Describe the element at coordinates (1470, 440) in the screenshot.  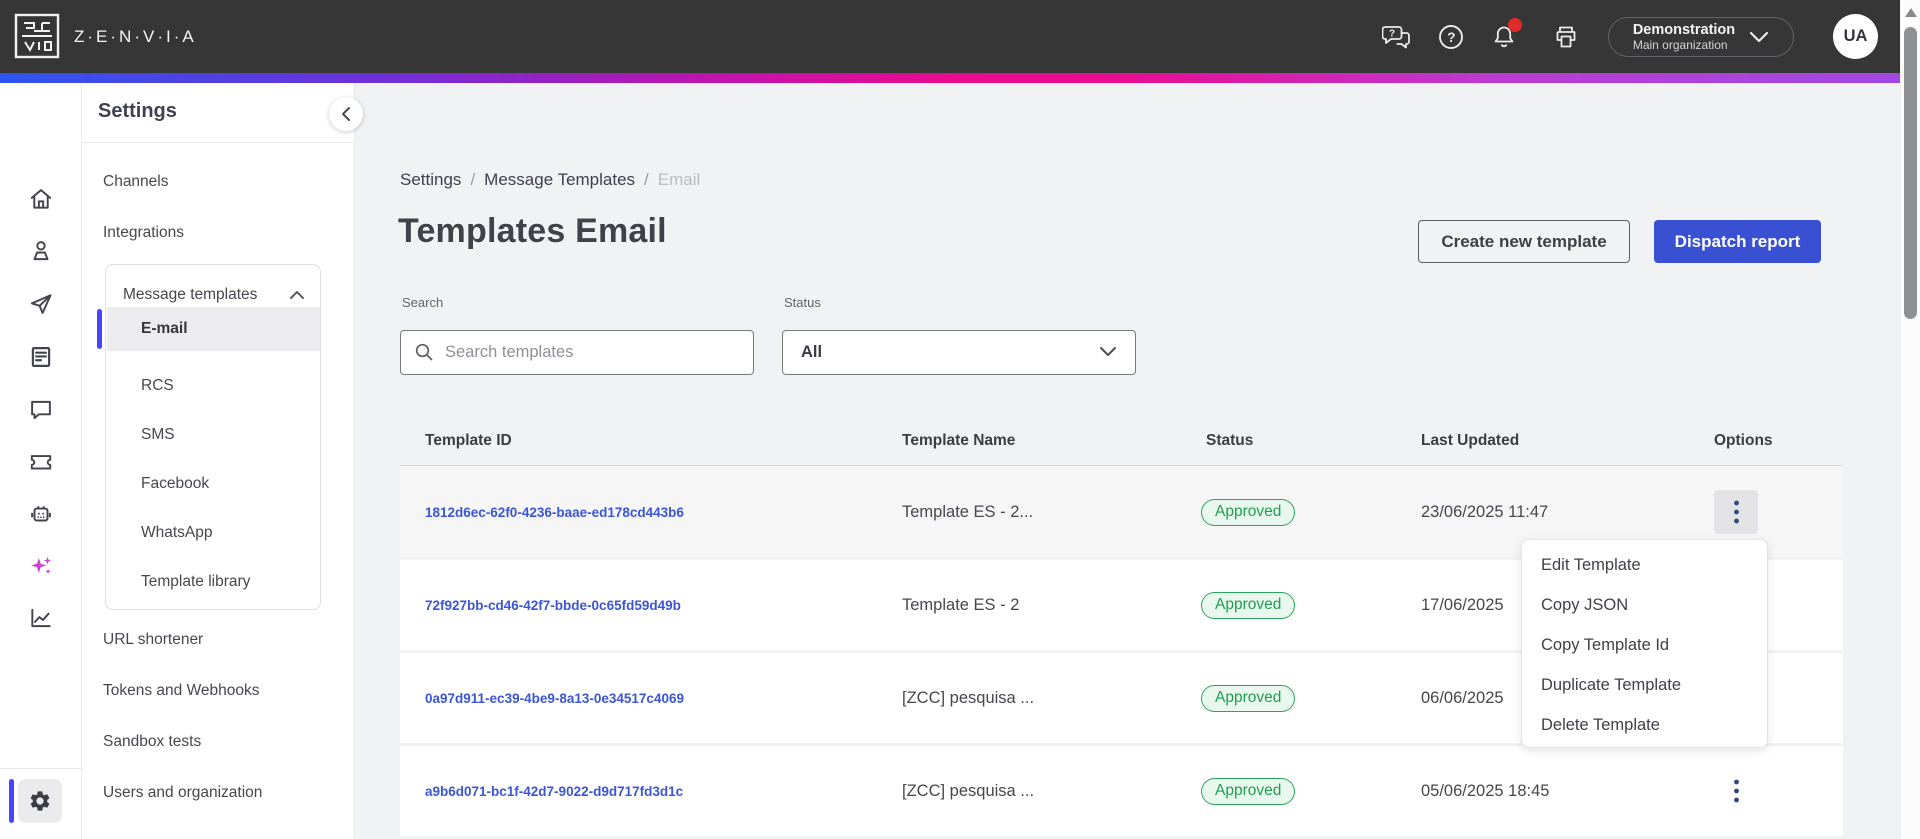
I see `col-last-updated: Last Updated` at that location.